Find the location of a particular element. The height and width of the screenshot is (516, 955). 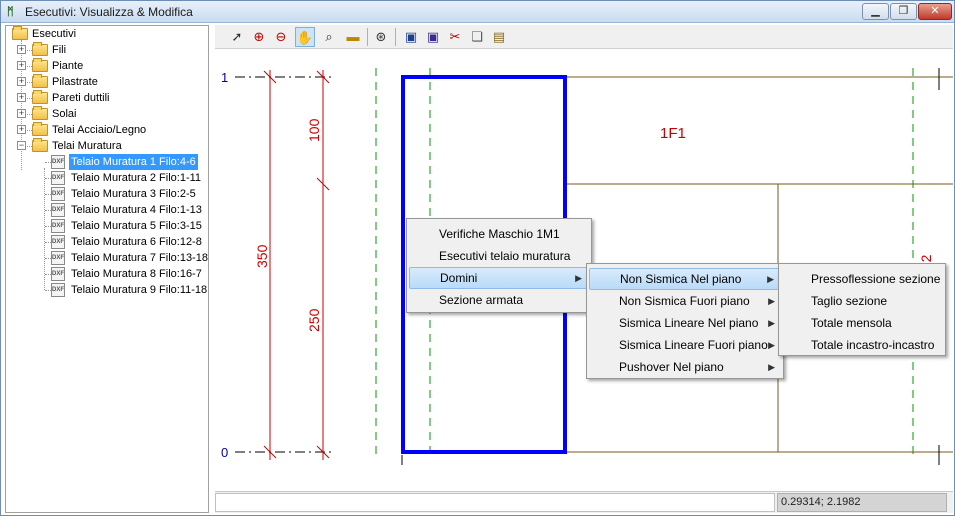

zoom-in-icon: ⊕ is located at coordinates (259, 37).